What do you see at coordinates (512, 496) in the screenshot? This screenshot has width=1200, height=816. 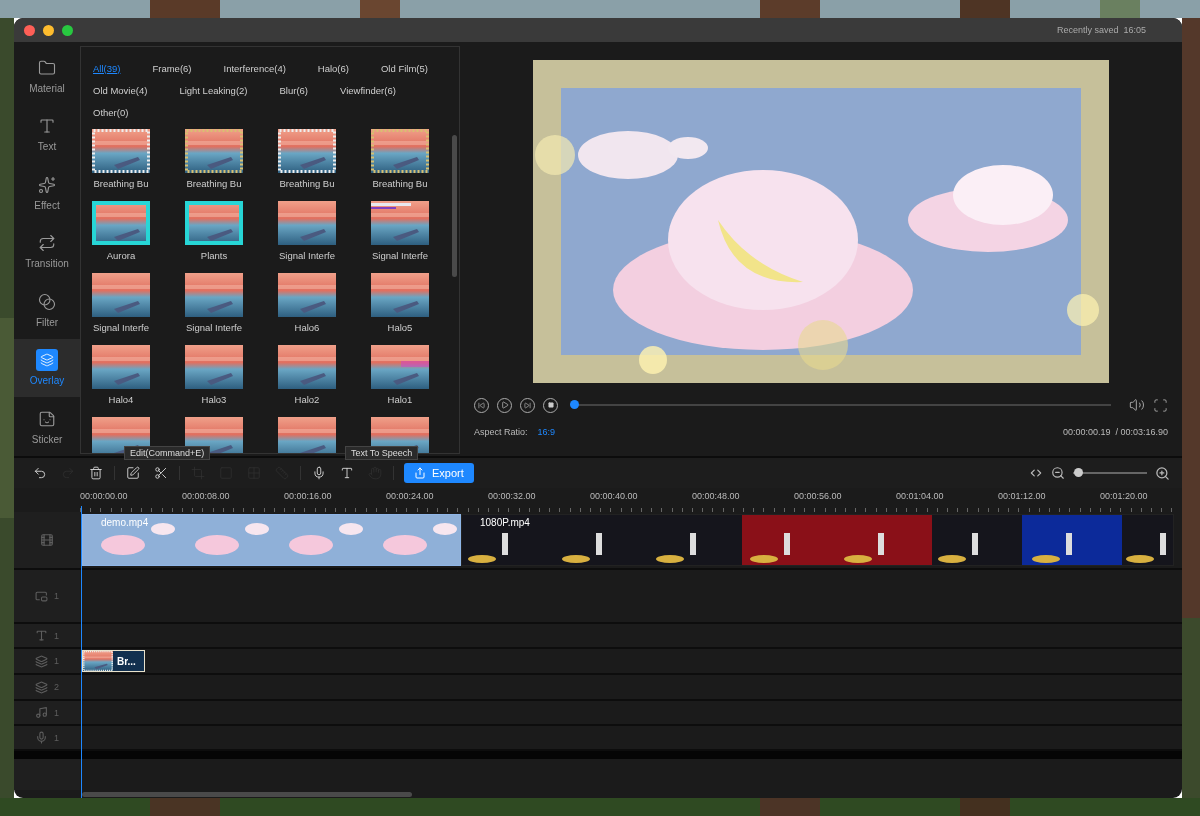 I see `ruler-label: 00:00:32.00` at bounding box center [512, 496].